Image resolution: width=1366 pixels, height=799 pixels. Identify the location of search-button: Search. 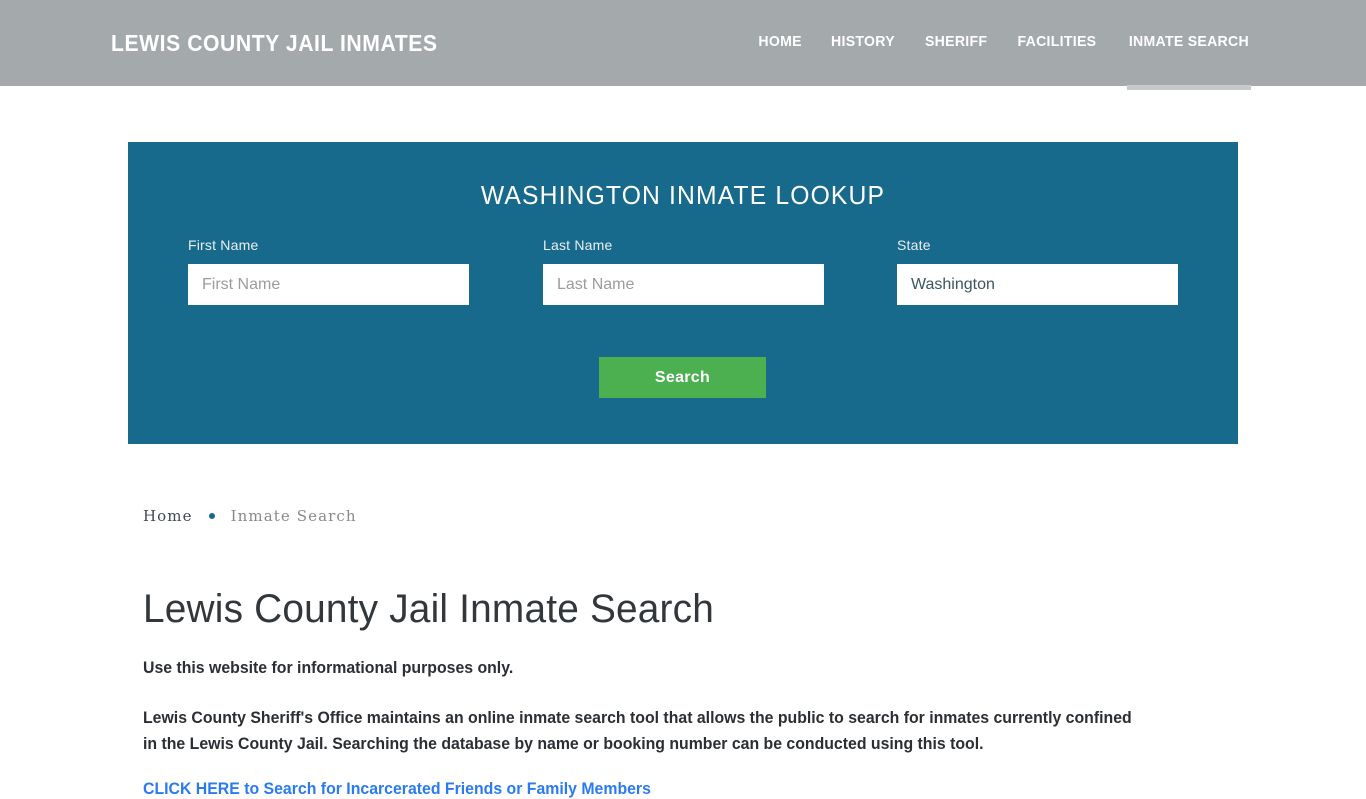
(682, 377).